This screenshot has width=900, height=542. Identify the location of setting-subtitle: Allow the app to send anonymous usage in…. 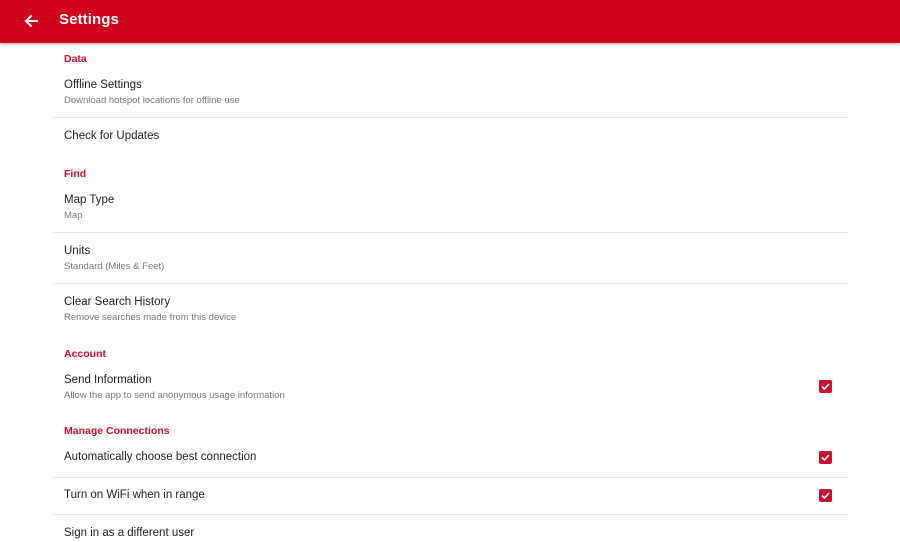
(174, 395).